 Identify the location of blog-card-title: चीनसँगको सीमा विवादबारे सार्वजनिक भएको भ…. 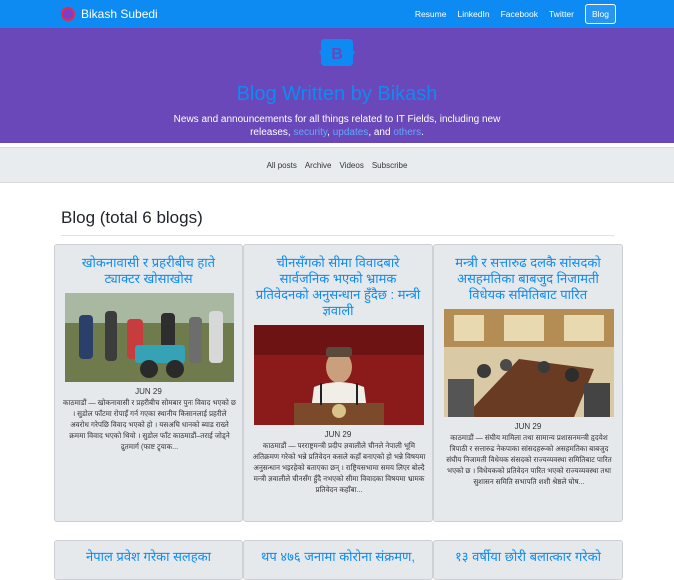
(338, 287).